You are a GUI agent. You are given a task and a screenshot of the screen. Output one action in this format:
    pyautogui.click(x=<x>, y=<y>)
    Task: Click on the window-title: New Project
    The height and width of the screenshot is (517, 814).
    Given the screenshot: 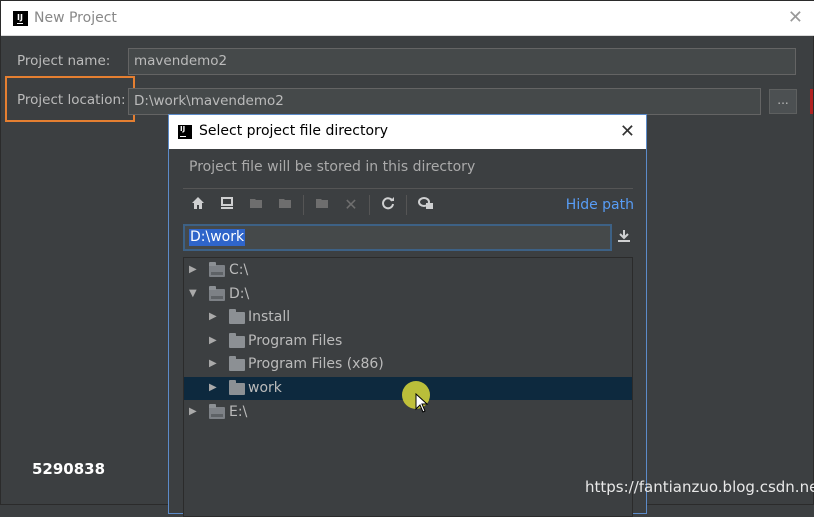 What is the action you would take?
    pyautogui.click(x=75, y=18)
    